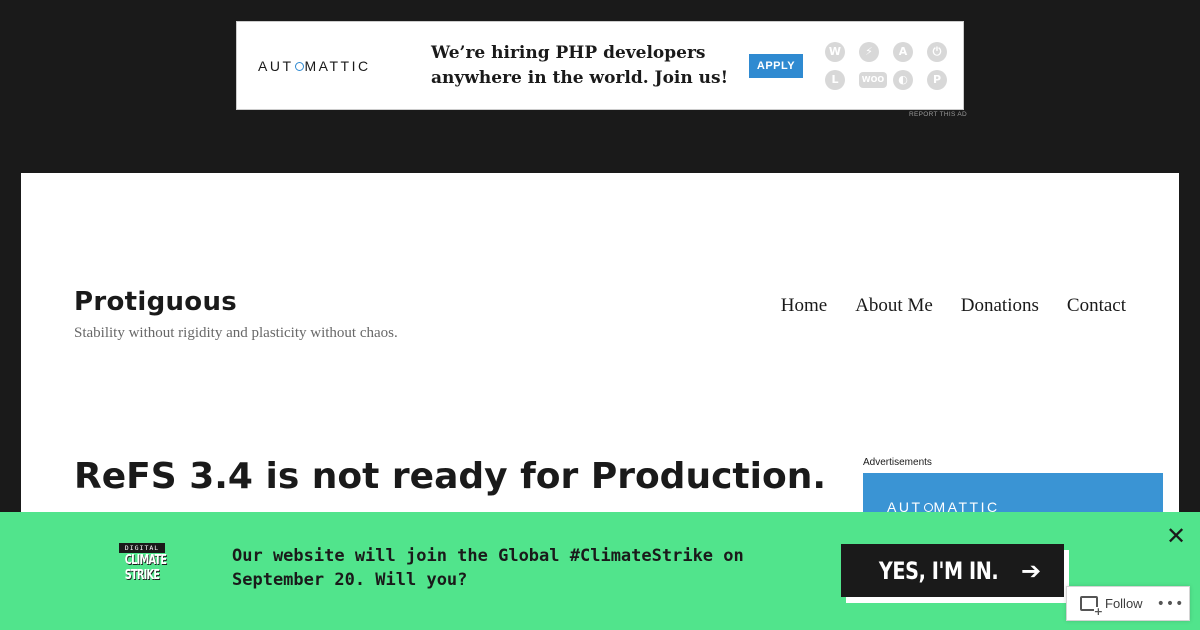 The image size is (1200, 630). I want to click on close-icon: ✕, so click(1176, 536).